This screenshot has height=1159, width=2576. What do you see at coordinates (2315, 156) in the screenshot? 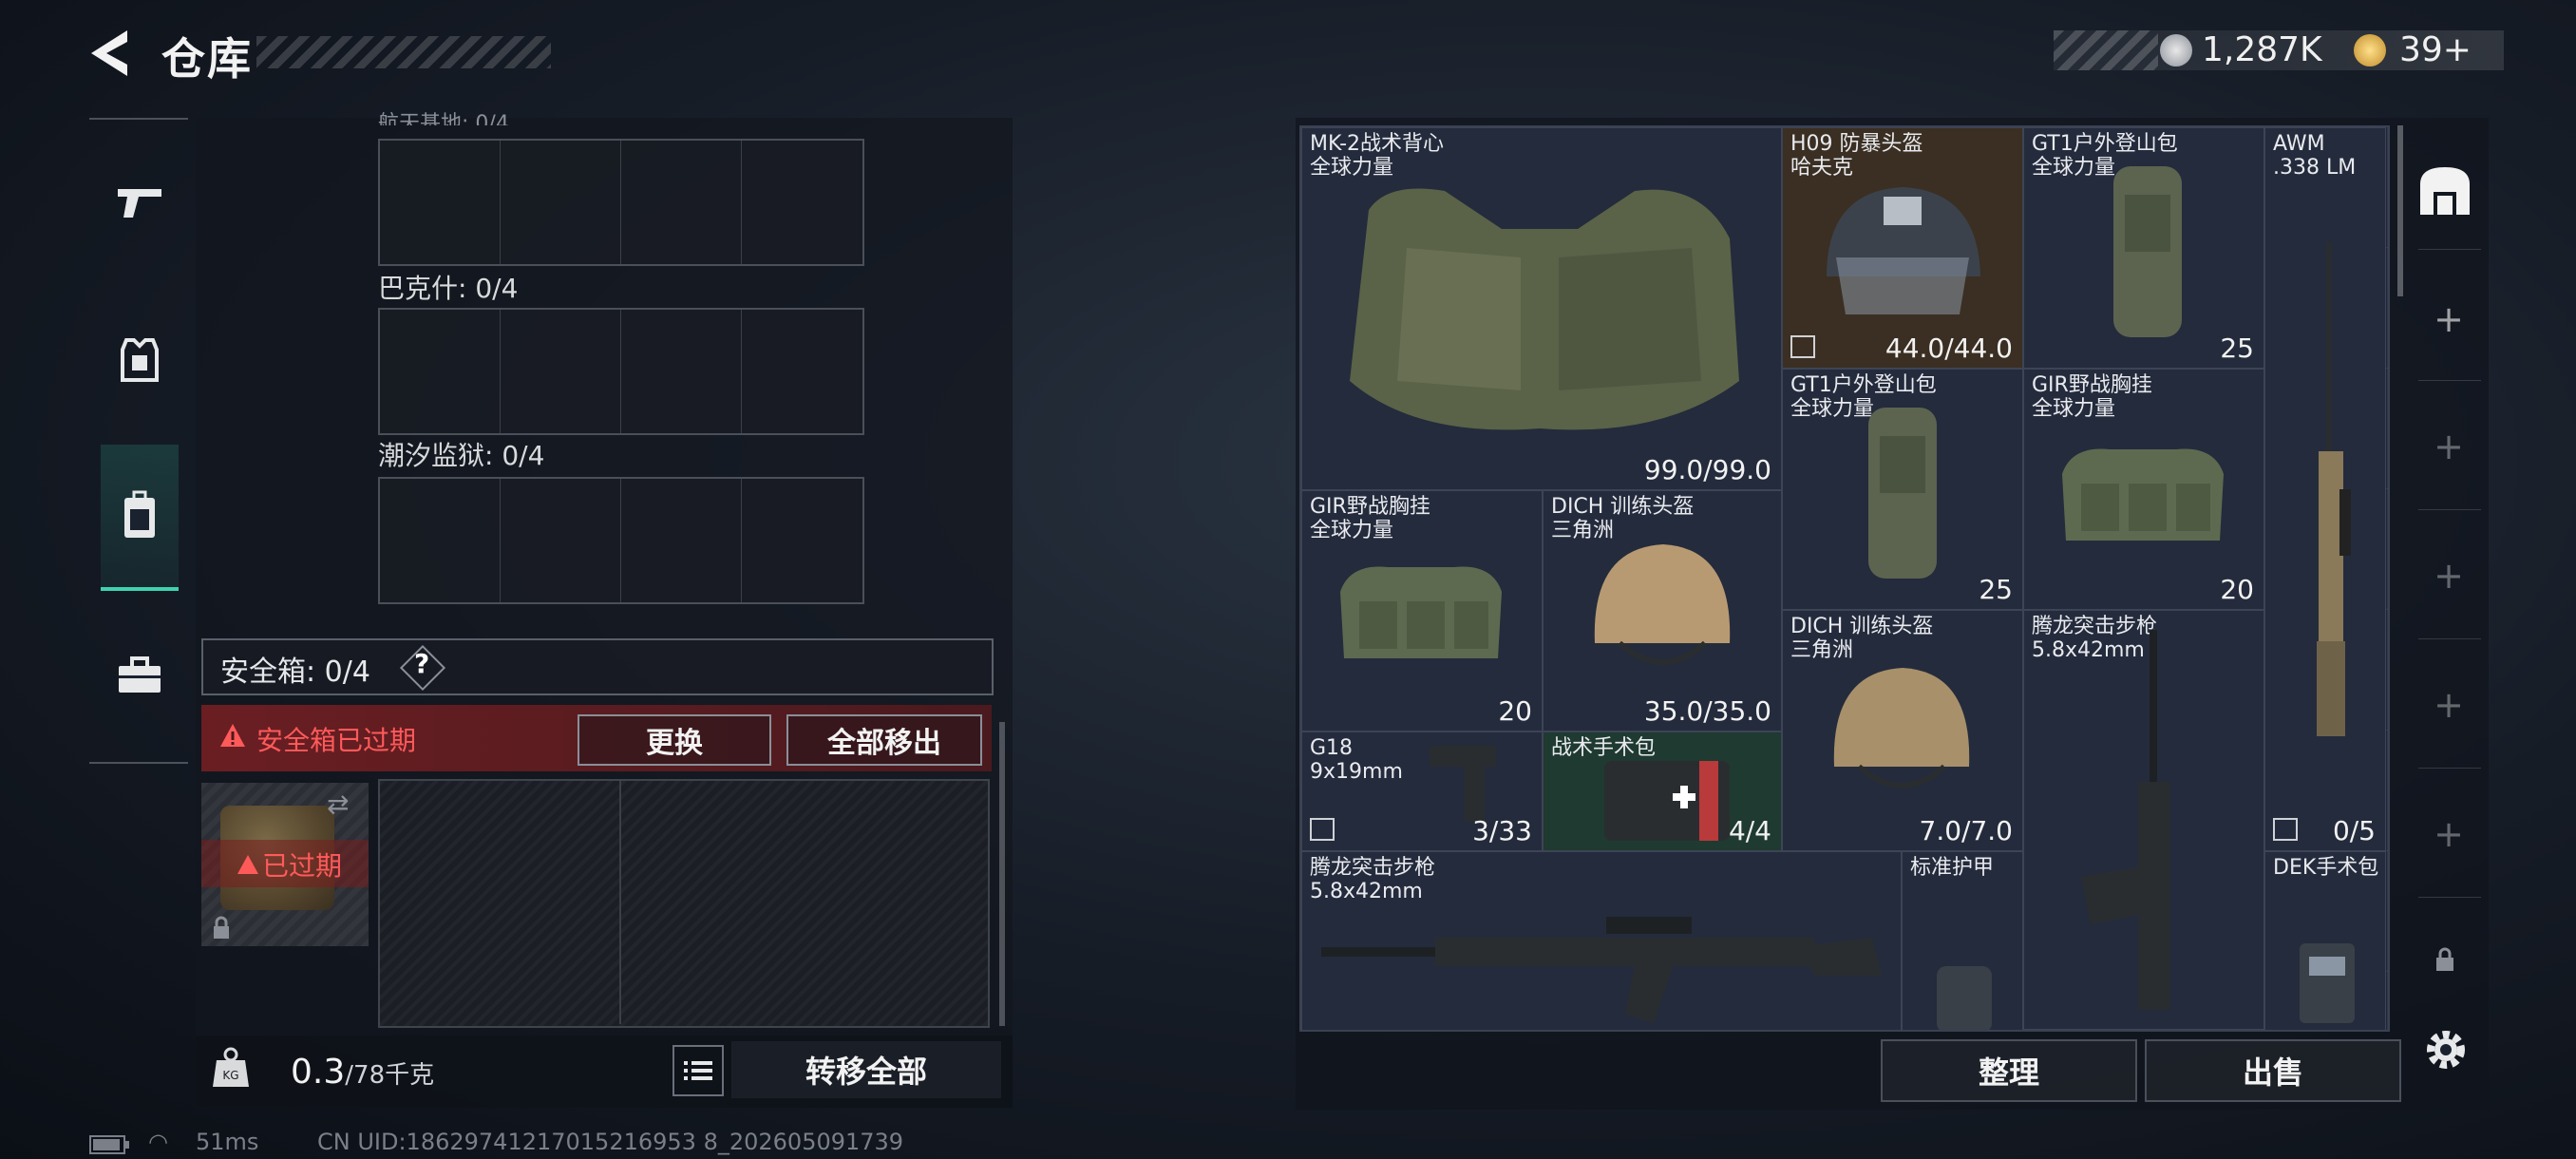
I see `item-name: AWM .338 LM` at bounding box center [2315, 156].